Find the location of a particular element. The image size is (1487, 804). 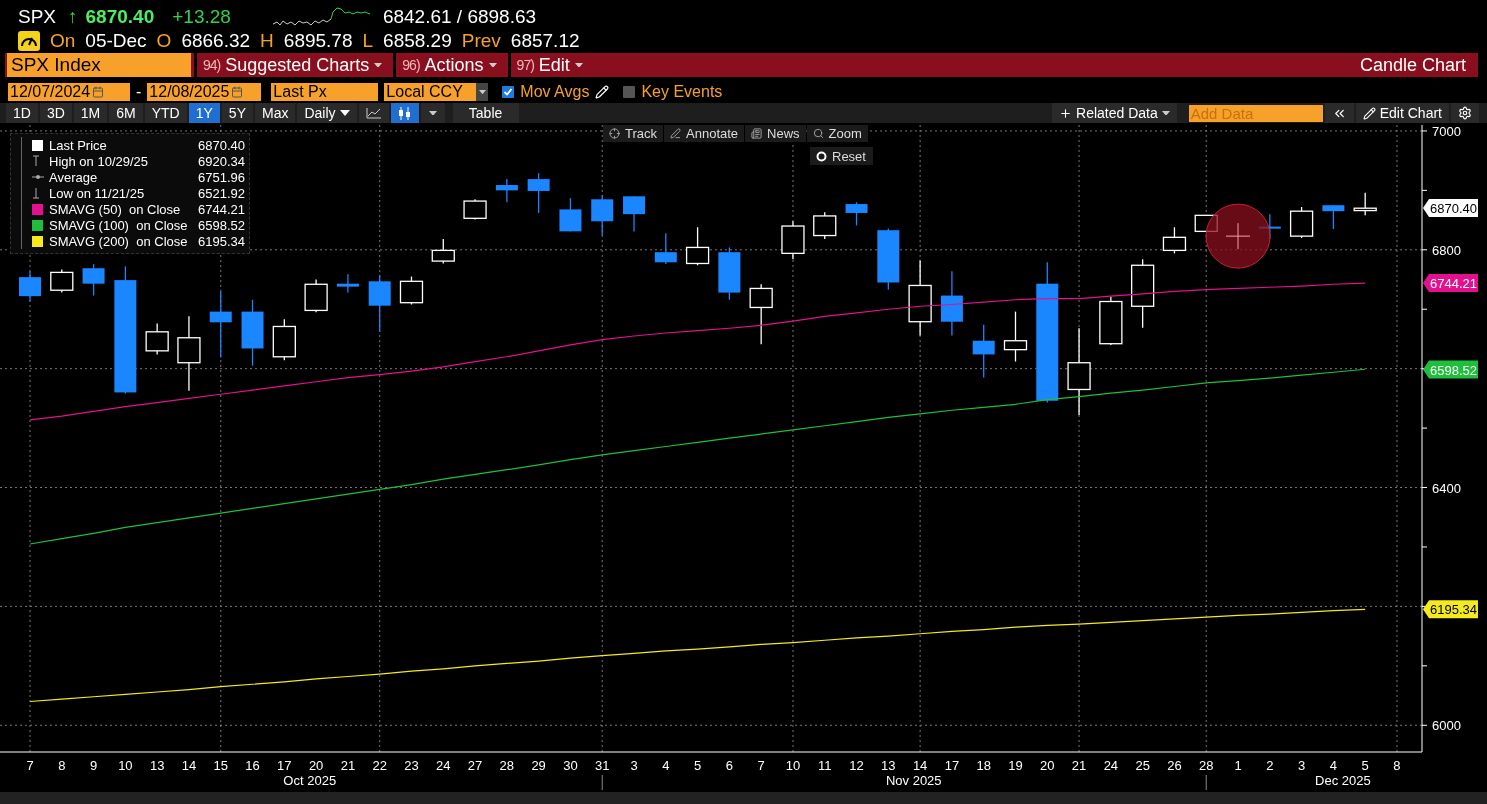

last-price: 6870.40 is located at coordinates (120, 17).